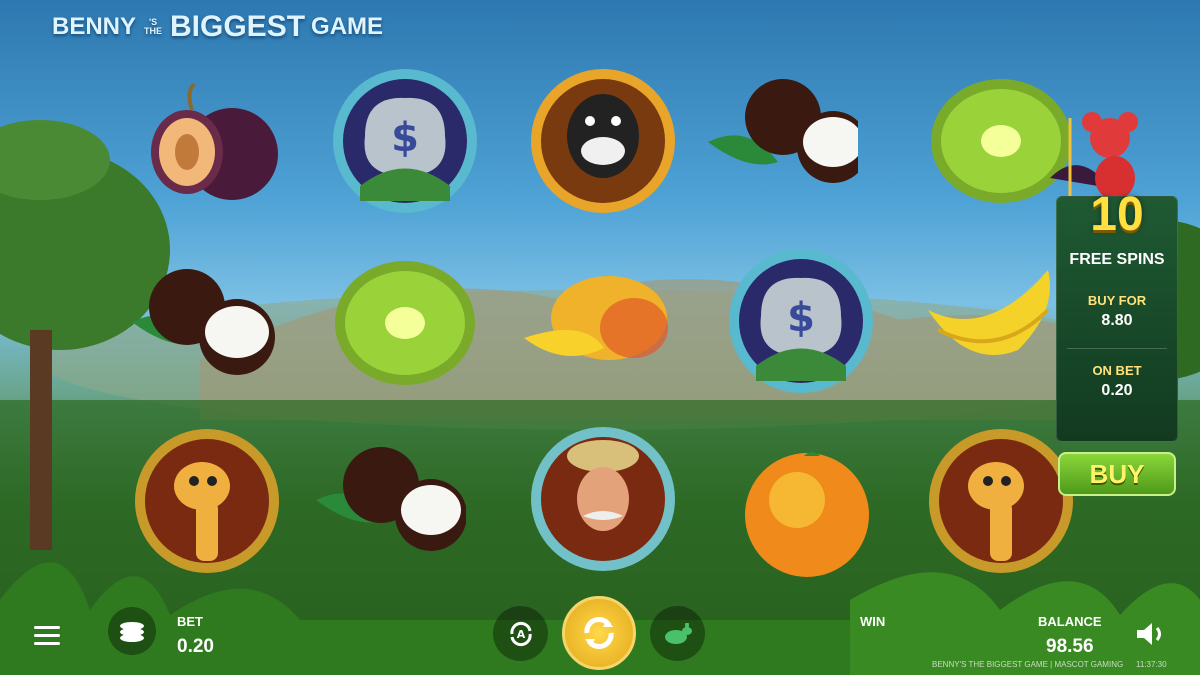  What do you see at coordinates (1151, 664) in the screenshot?
I see `clock: 11:37:30` at bounding box center [1151, 664].